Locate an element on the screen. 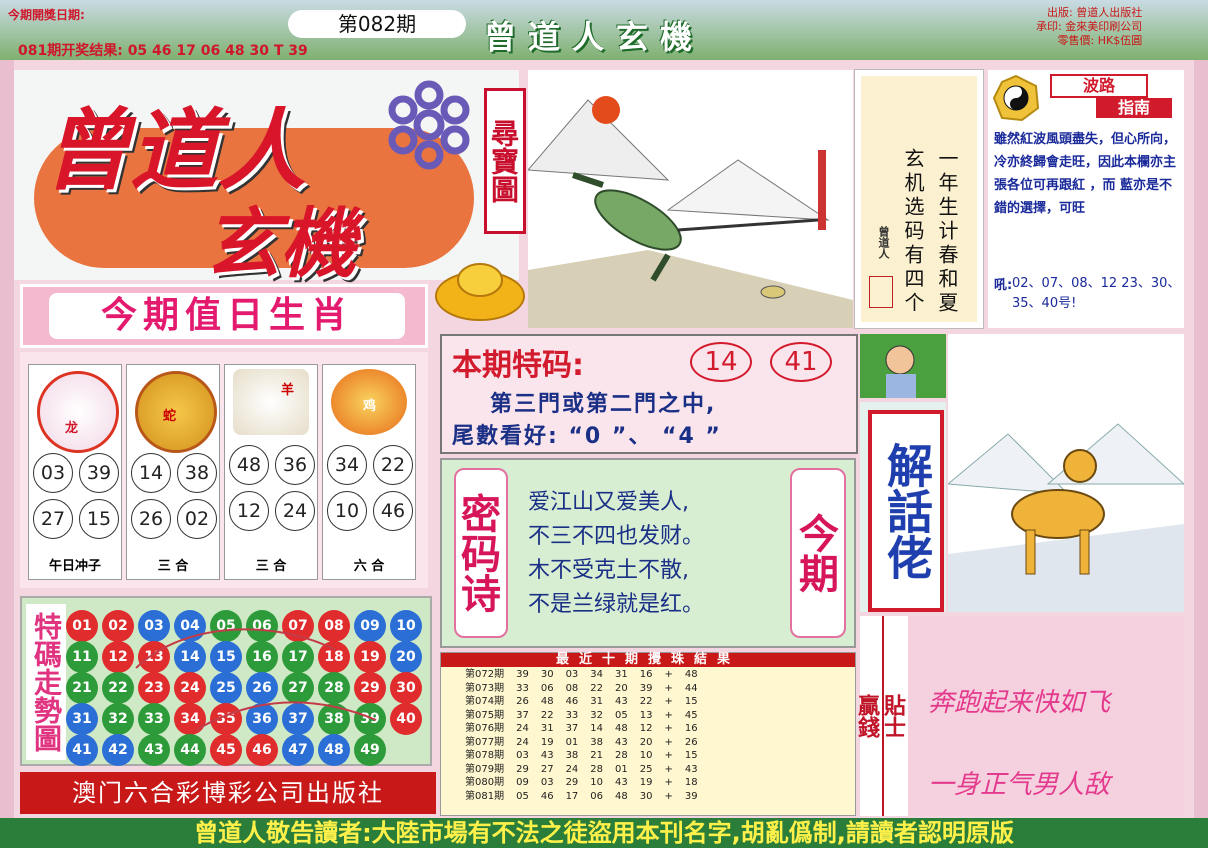  tips-panel: 贏錢 貼士 奔跑起来快如飞 一身正气男人敌 is located at coordinates (1019, 716).